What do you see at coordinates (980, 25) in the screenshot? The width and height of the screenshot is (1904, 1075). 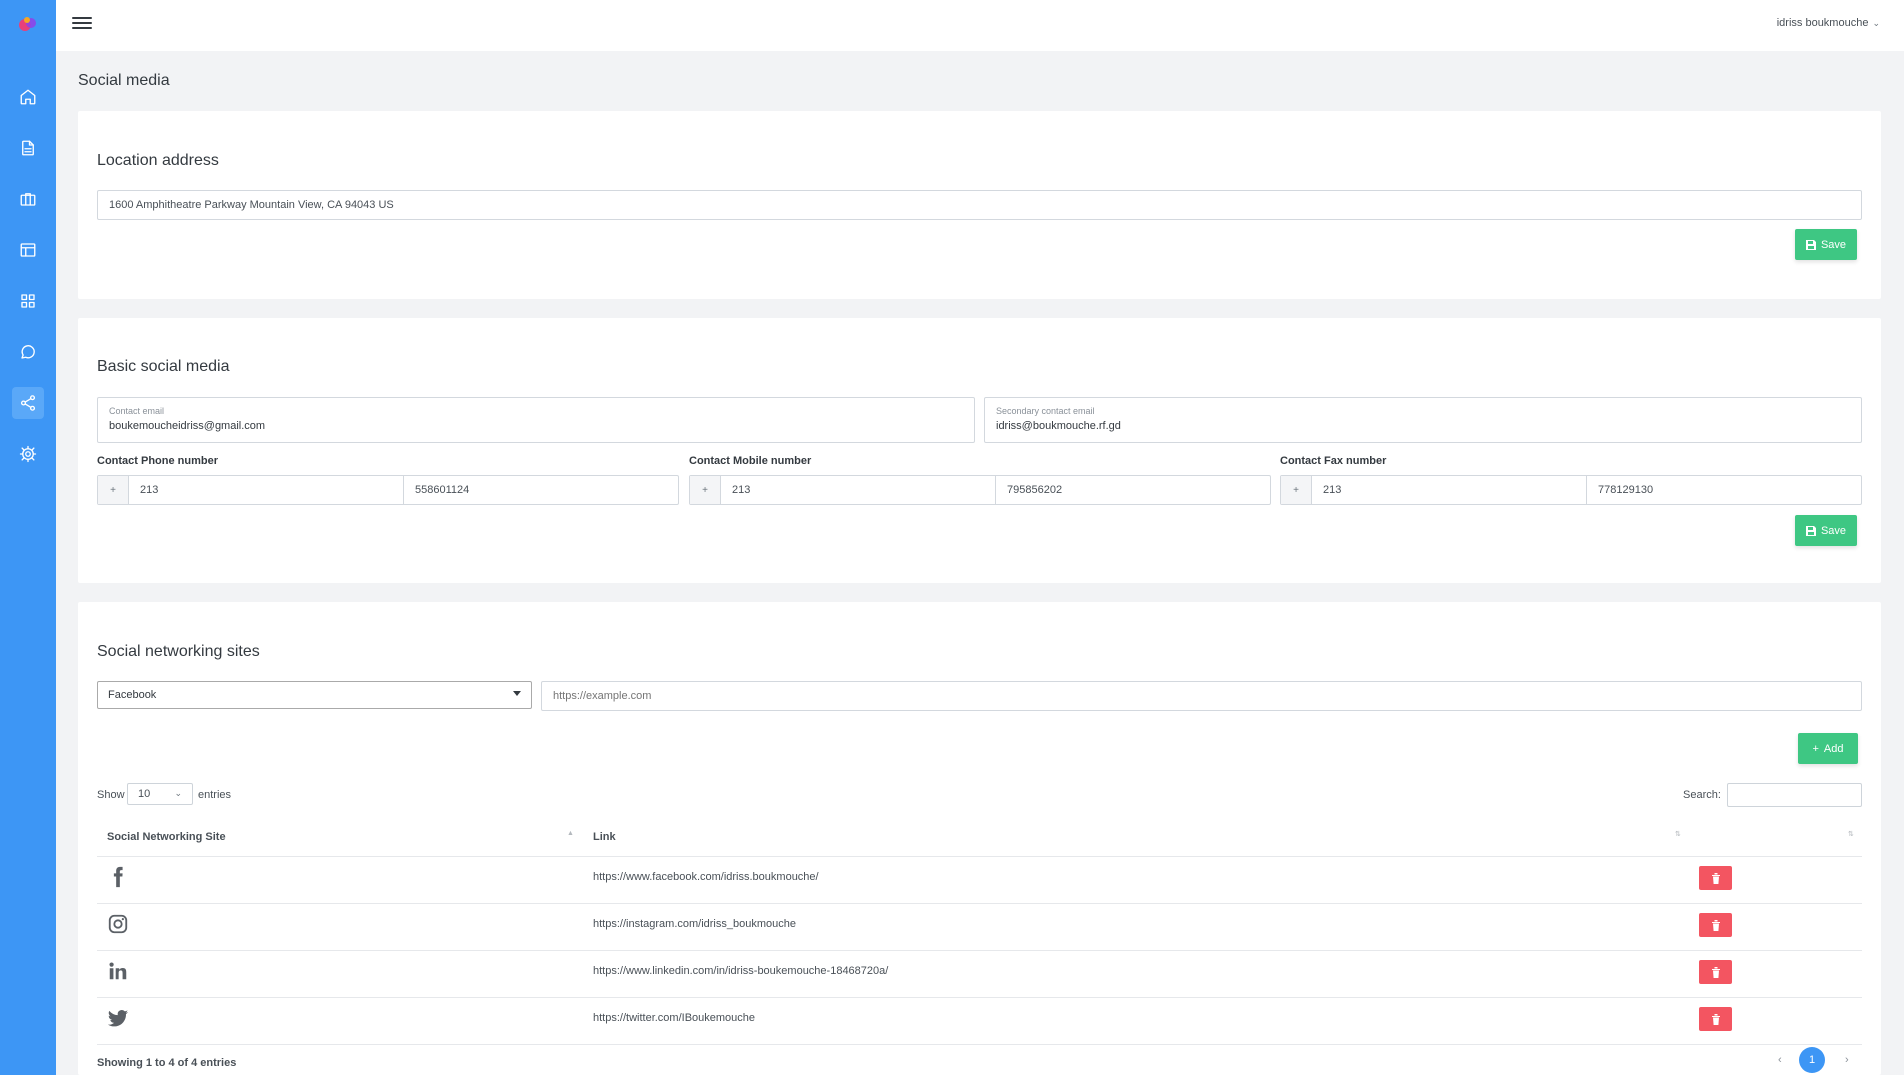 I see `top-bar: idriss boukmouche ⌄` at bounding box center [980, 25].